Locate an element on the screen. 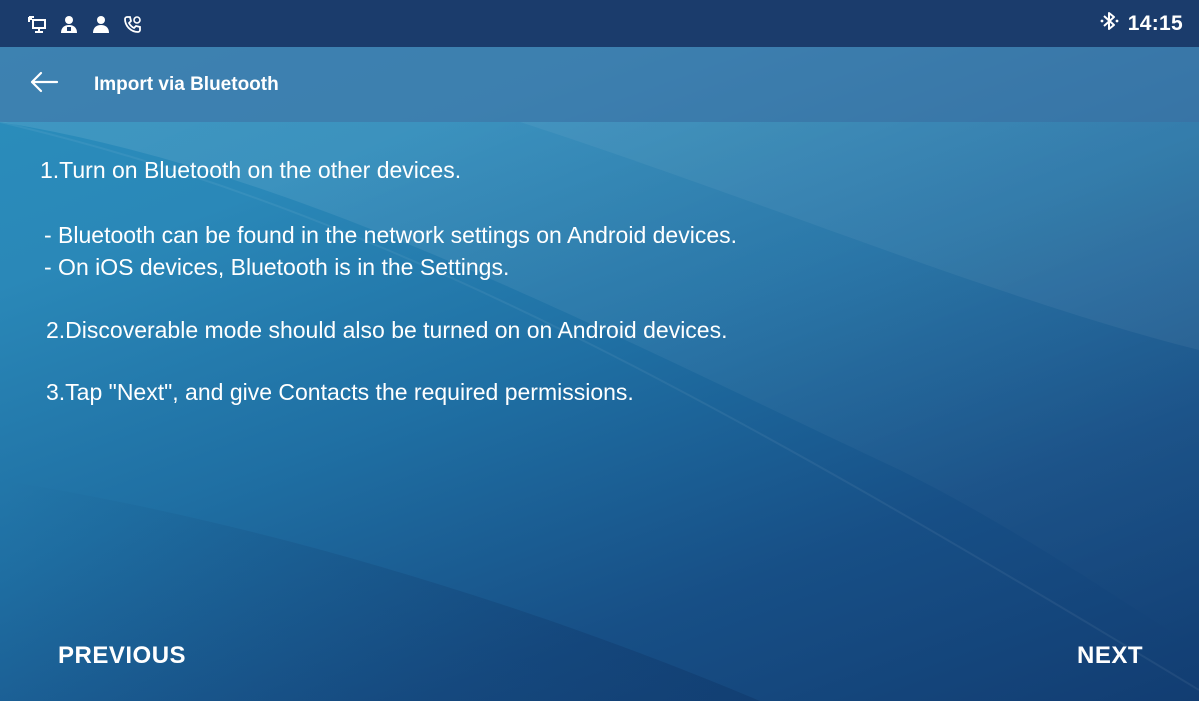 This screenshot has height=701, width=1199. status-icons-left is located at coordinates (72, 24).